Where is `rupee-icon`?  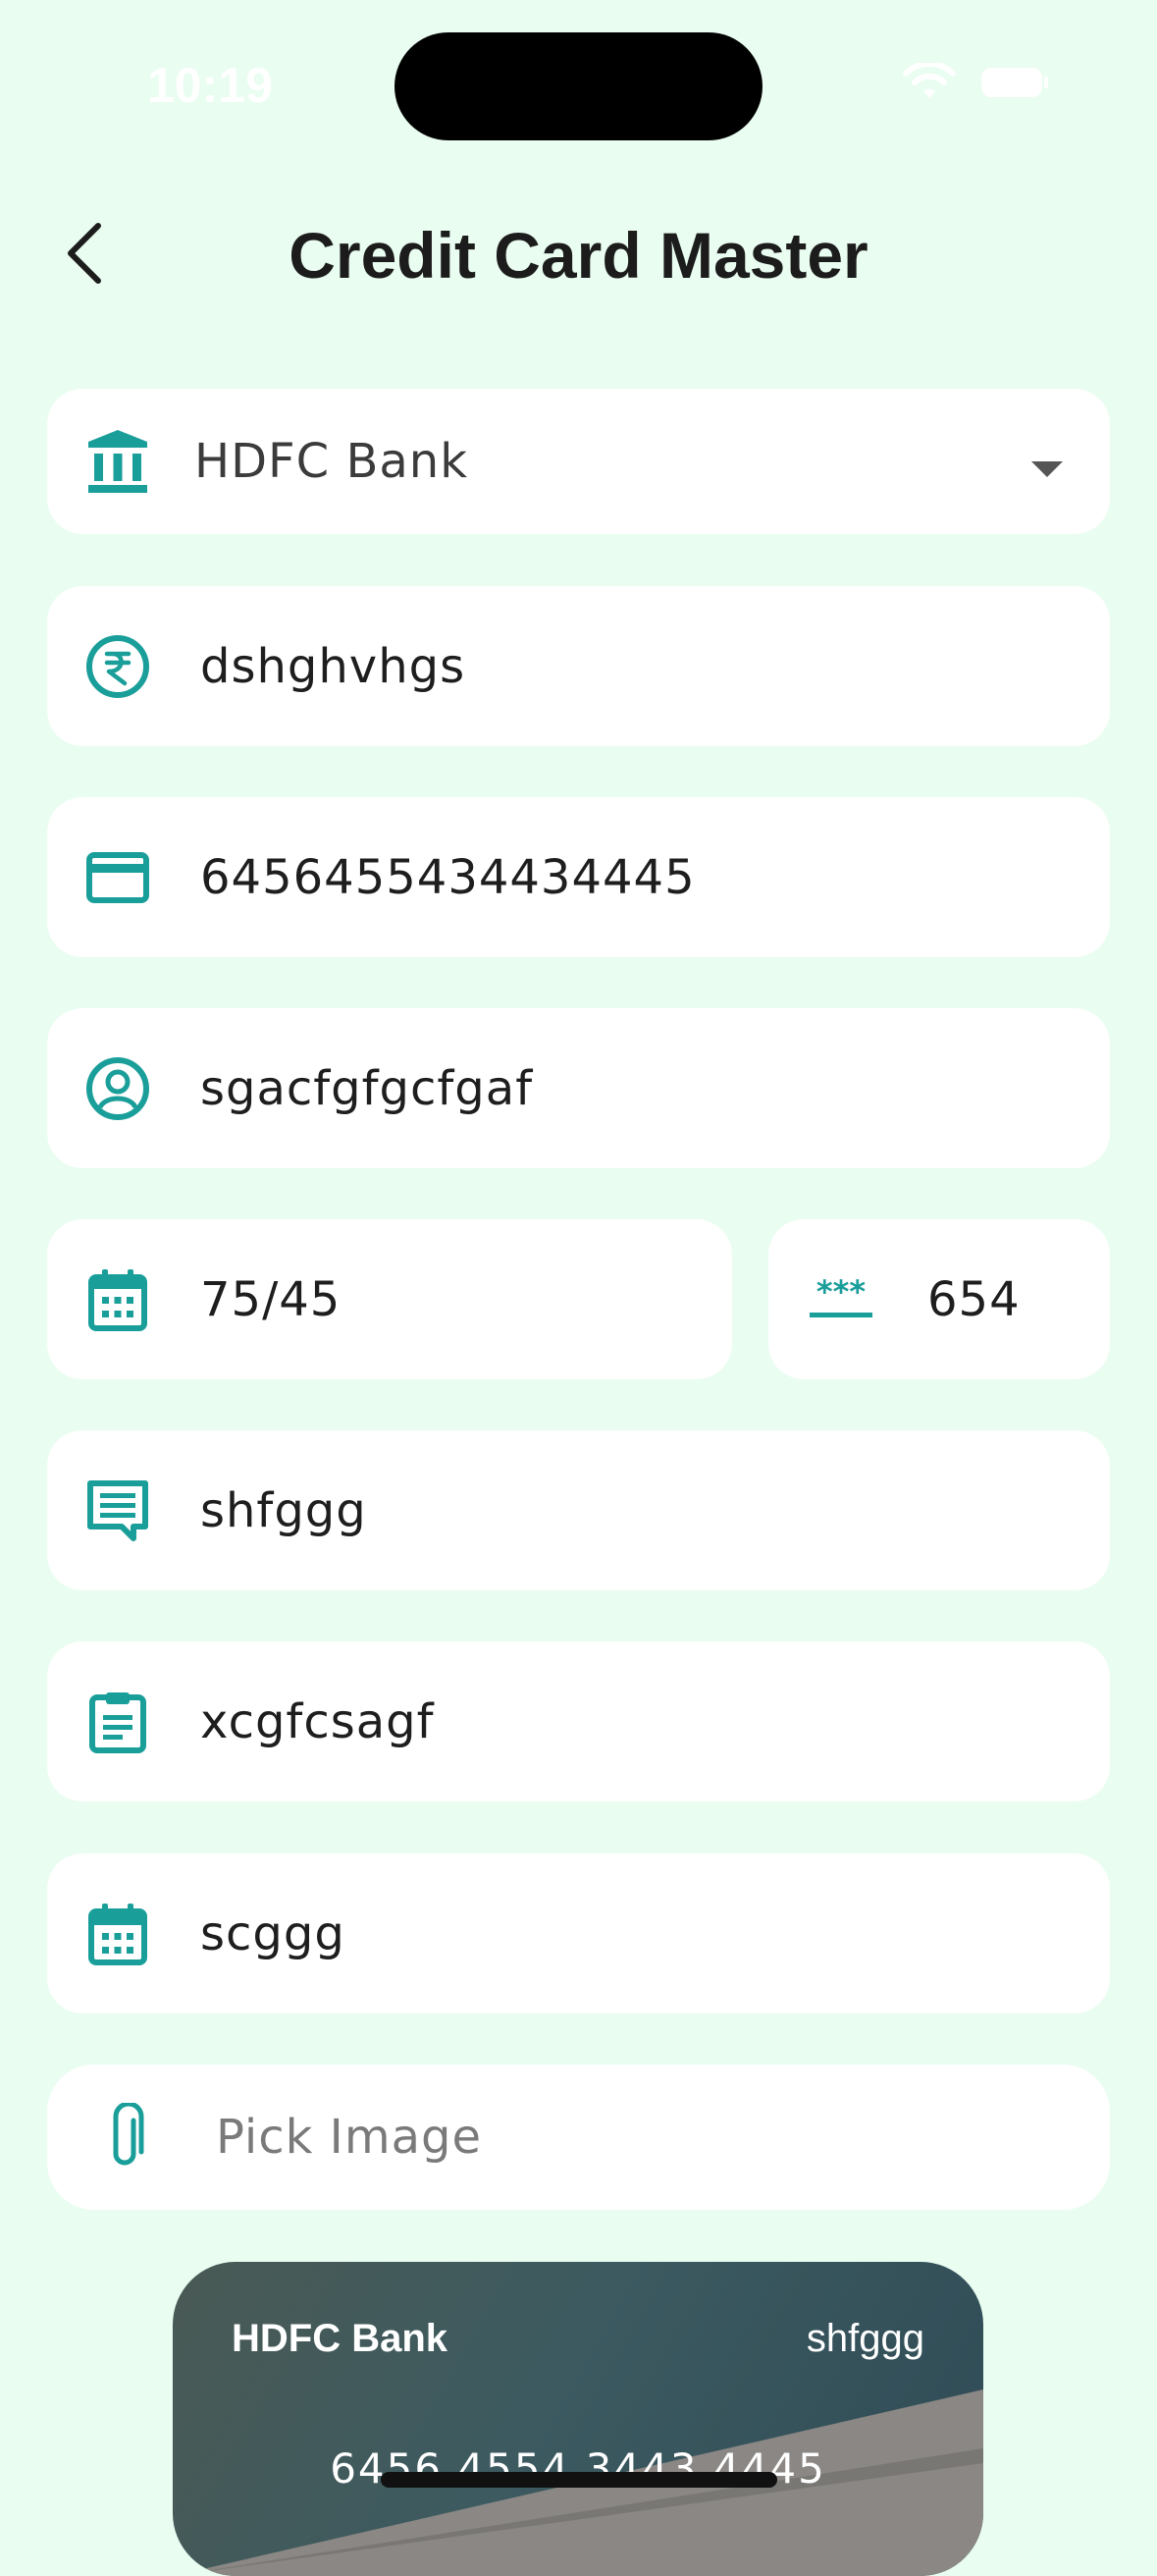 rupee-icon is located at coordinates (118, 666).